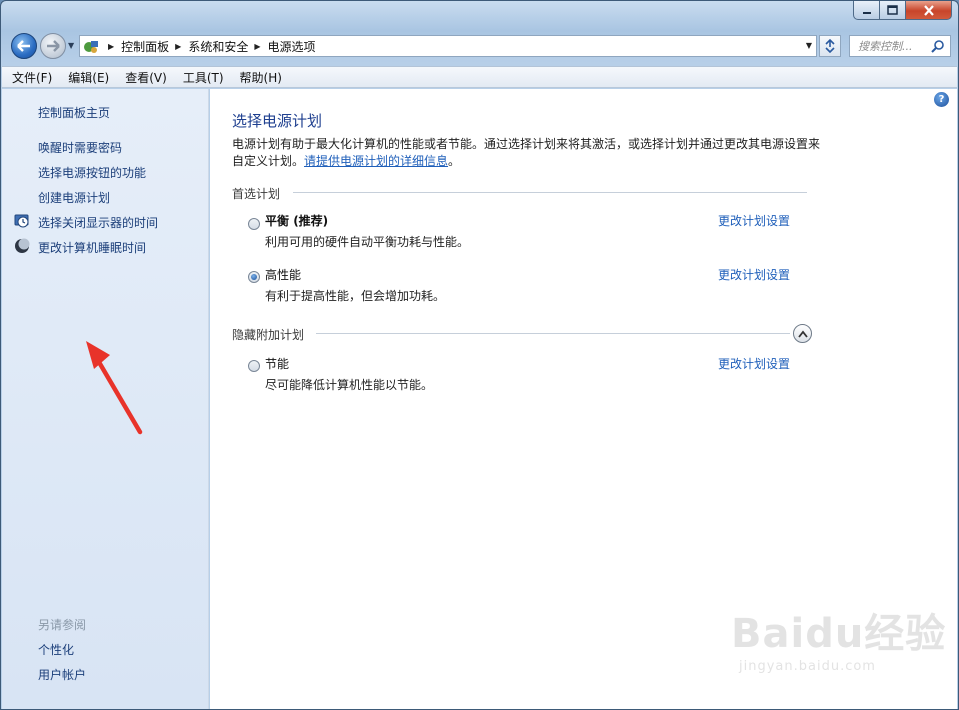  What do you see at coordinates (62, 674) in the screenshot?
I see `sidebar-item-user-accounts: 用户帐户` at bounding box center [62, 674].